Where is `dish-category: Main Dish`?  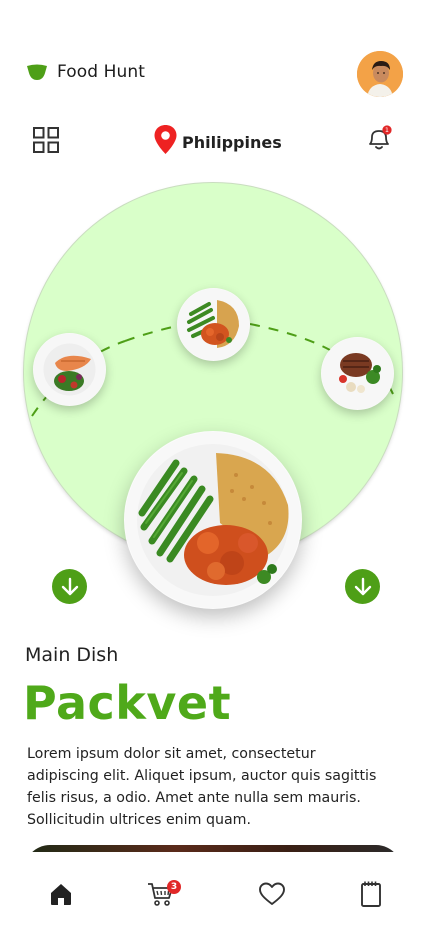
dish-category: Main Dish is located at coordinates (72, 655).